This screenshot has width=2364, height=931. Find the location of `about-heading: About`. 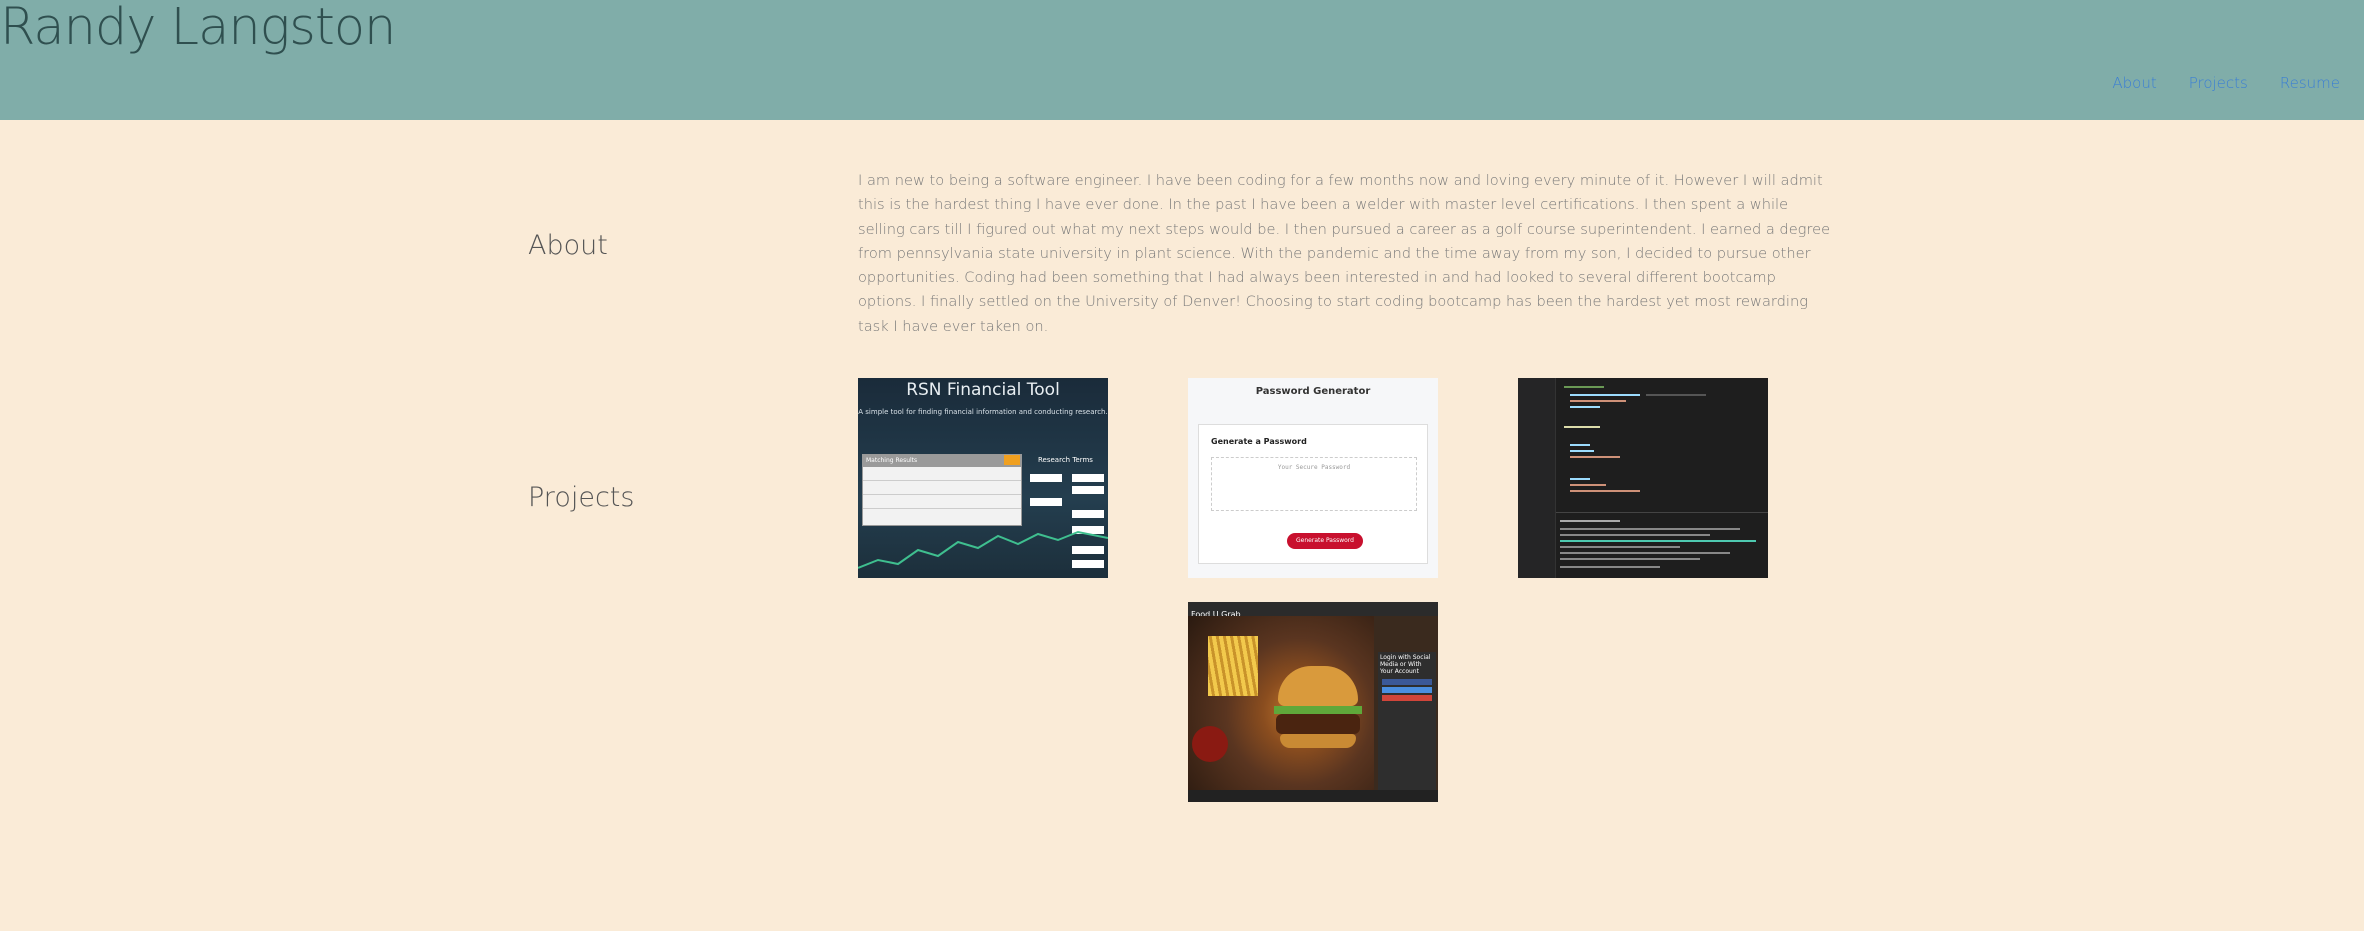

about-heading: About is located at coordinates (568, 245).